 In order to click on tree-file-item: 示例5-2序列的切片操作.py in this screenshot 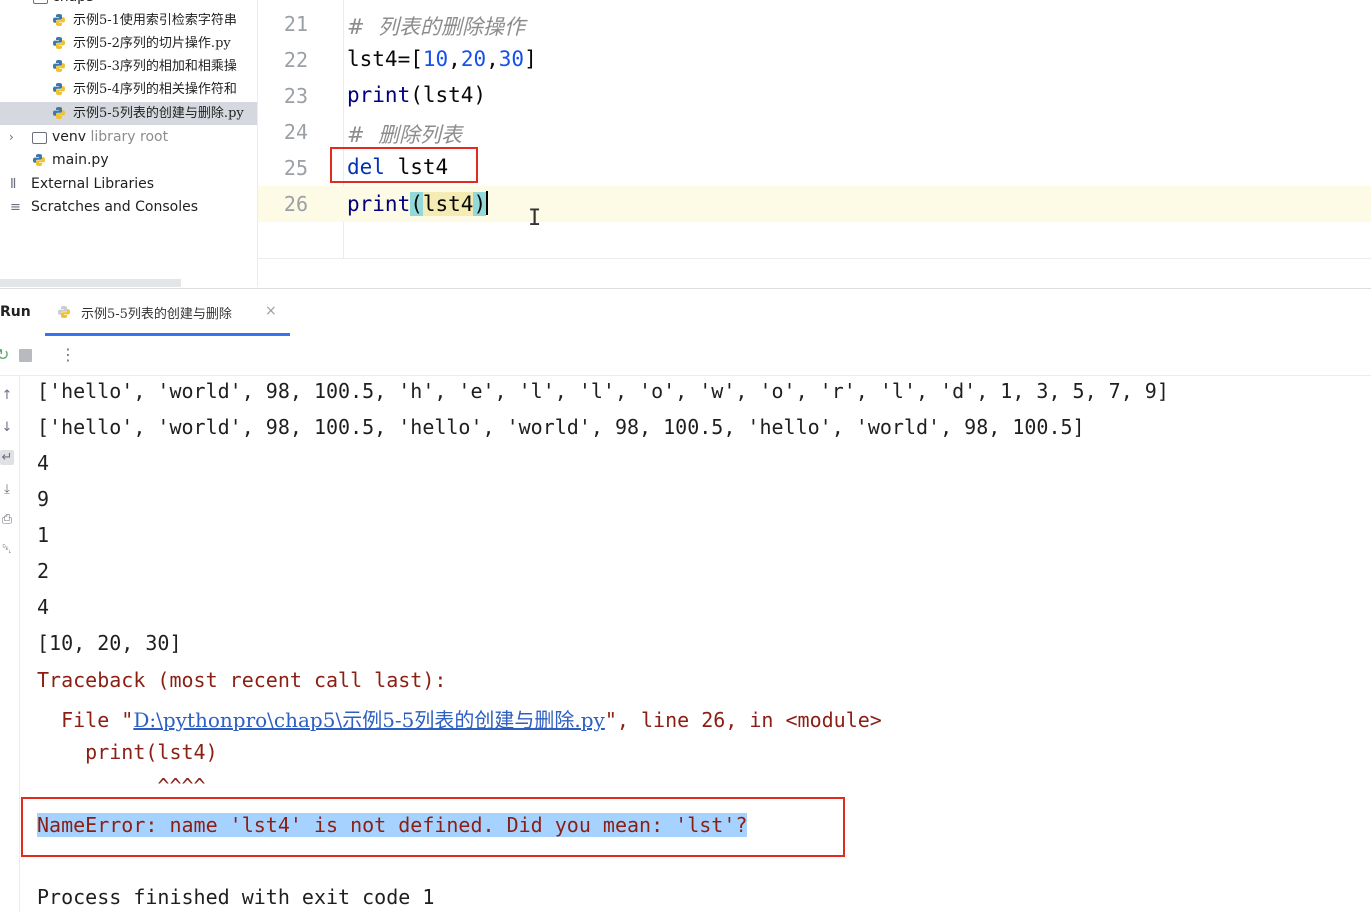, I will do `click(128, 43)`.